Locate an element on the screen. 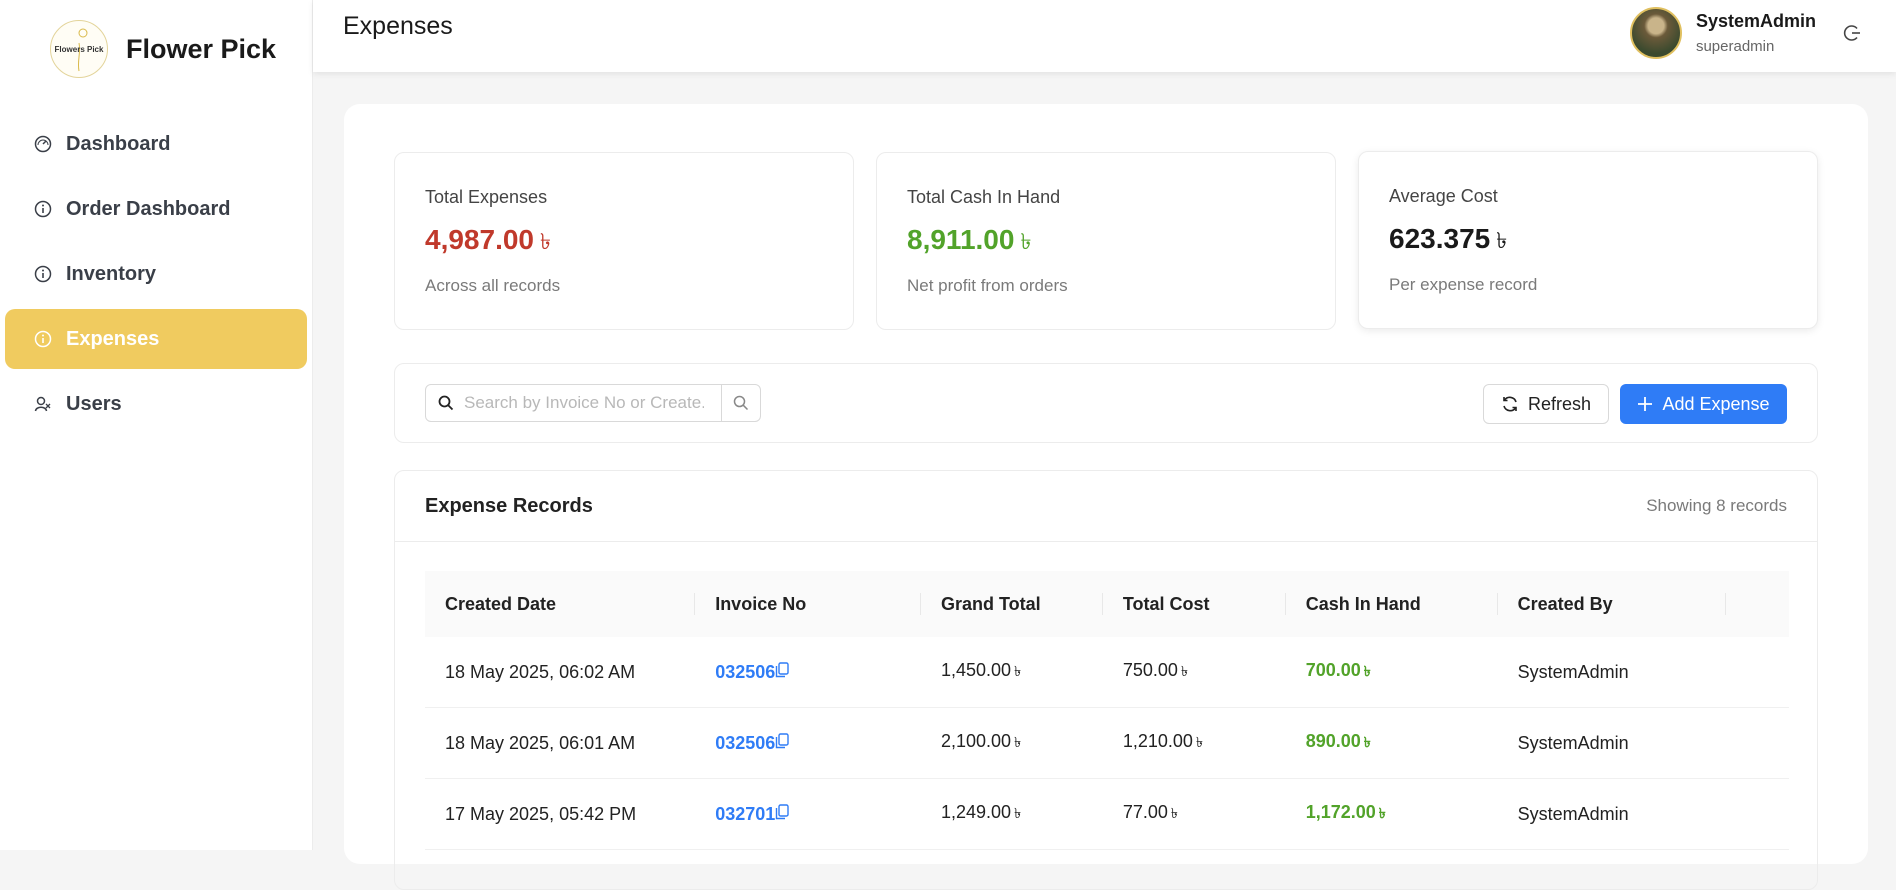 This screenshot has height=890, width=1896. sidebar-item-label: Inventory is located at coordinates (111, 273).